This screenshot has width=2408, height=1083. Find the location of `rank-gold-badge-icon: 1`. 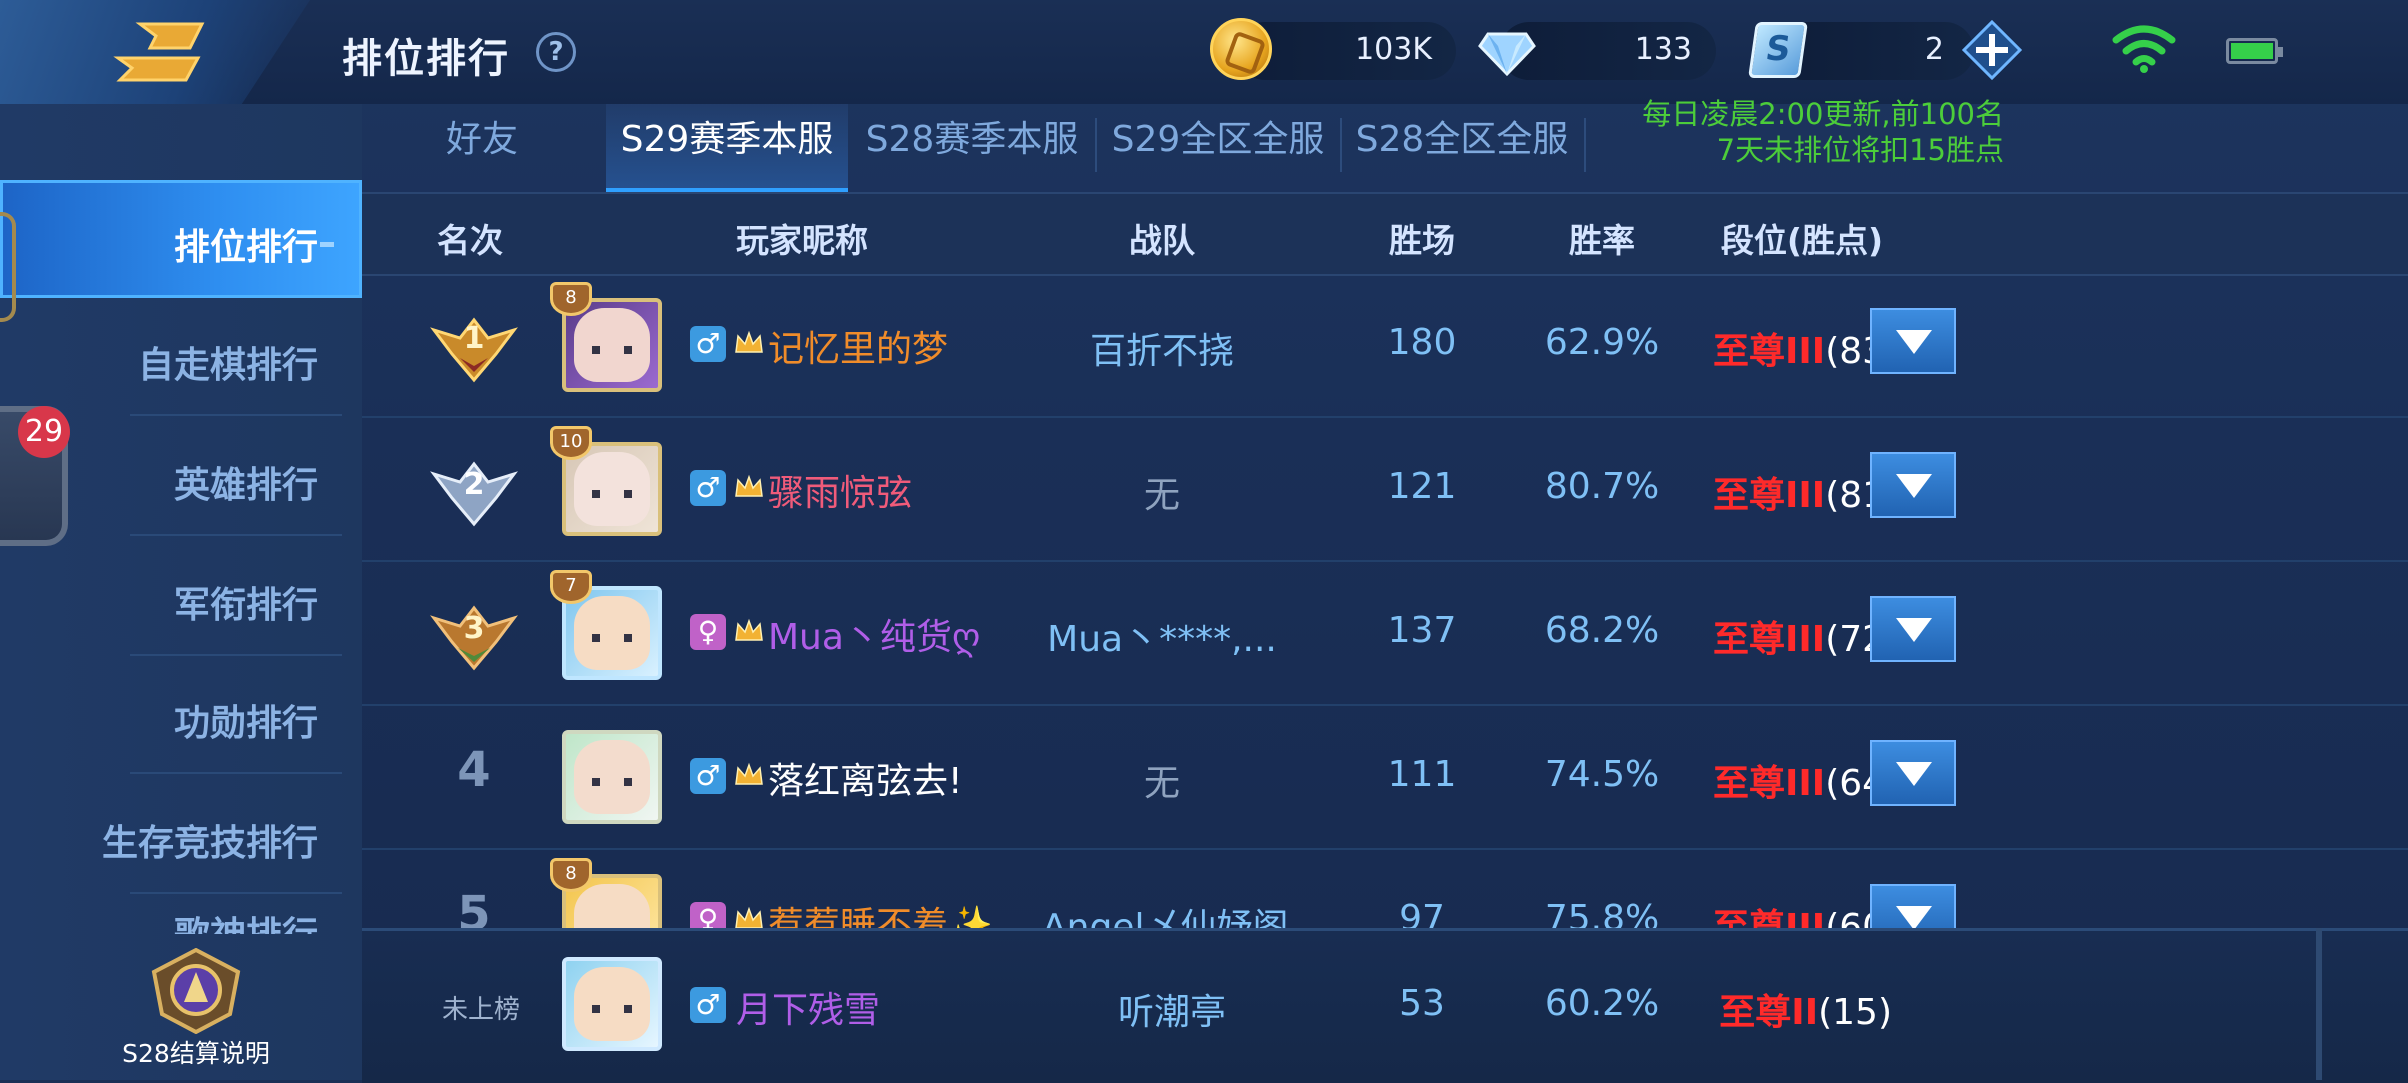

rank-gold-badge-icon: 1 is located at coordinates (474, 350).